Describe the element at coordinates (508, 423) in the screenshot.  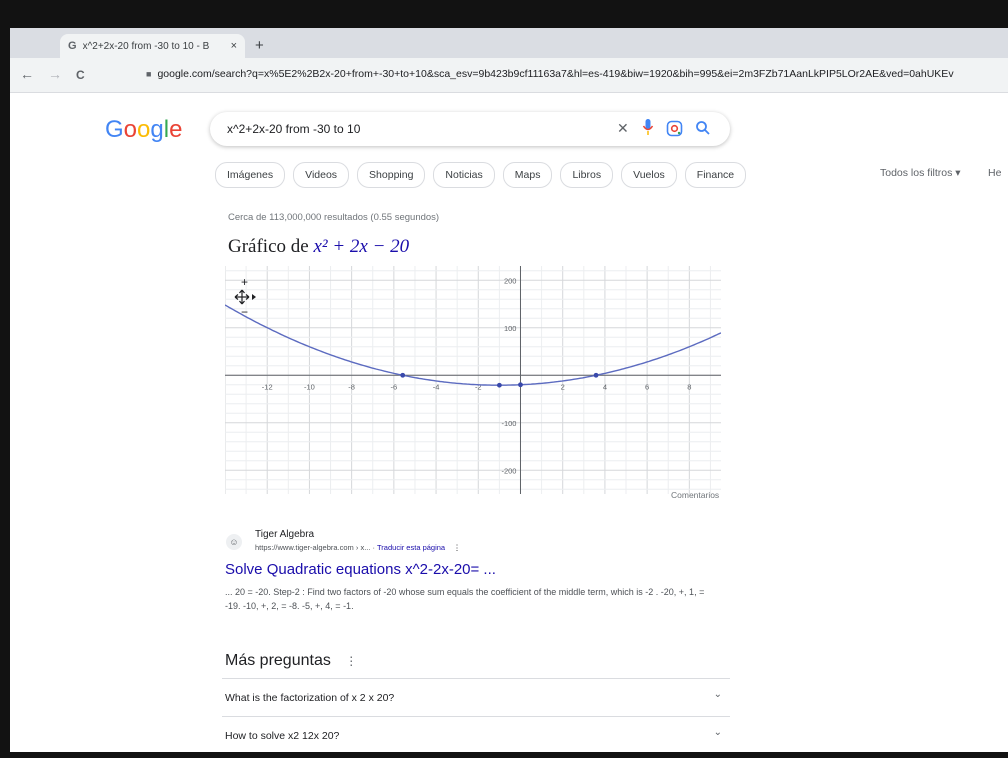
I see `y-tick-label: -100` at that location.